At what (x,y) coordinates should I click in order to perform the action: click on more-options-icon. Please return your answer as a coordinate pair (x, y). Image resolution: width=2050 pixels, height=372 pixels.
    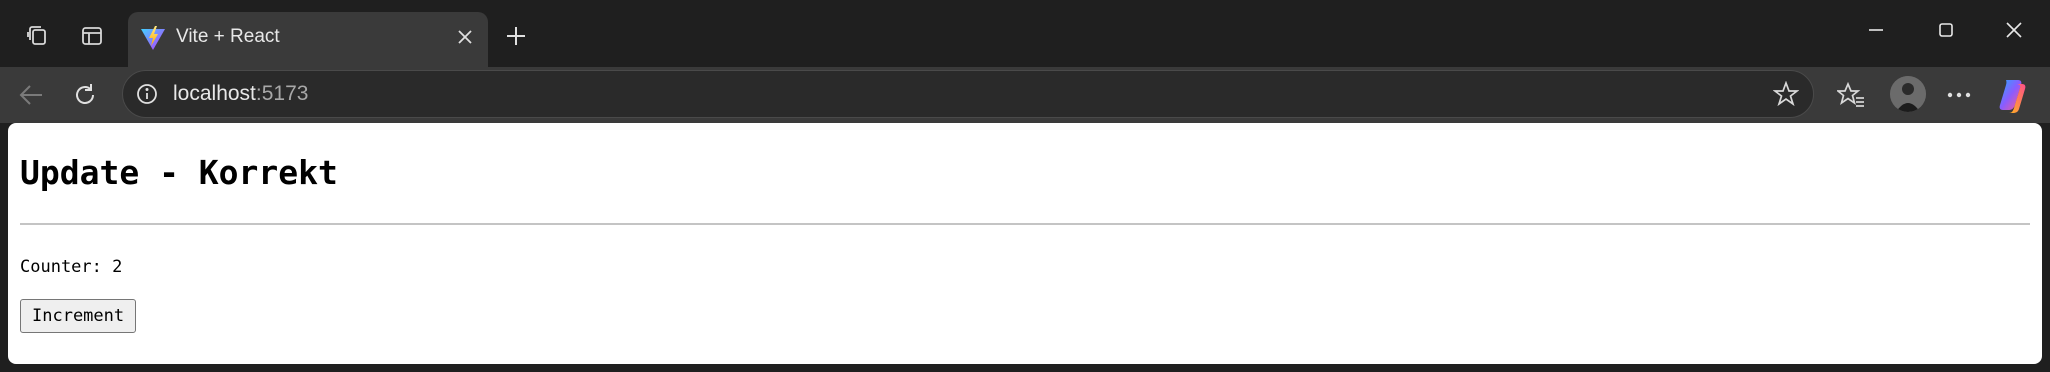
    Looking at the image, I should click on (1959, 95).